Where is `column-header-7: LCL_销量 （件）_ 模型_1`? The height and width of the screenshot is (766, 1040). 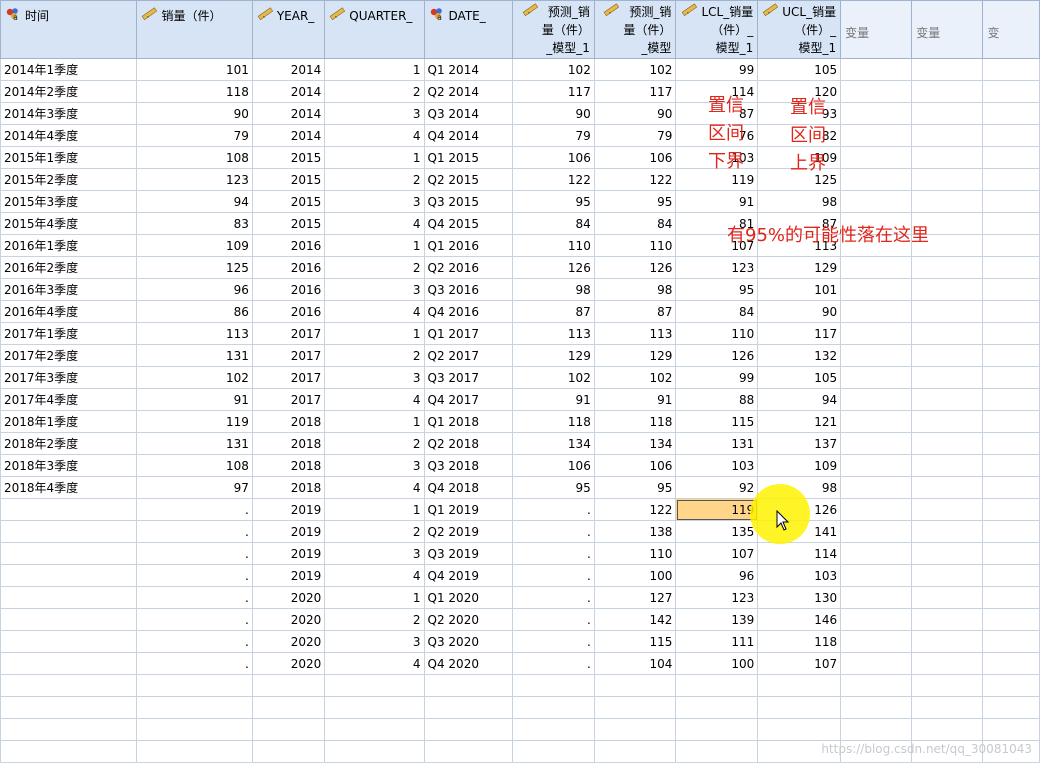 column-header-7: LCL_销量 （件）_ 模型_1 is located at coordinates (717, 29).